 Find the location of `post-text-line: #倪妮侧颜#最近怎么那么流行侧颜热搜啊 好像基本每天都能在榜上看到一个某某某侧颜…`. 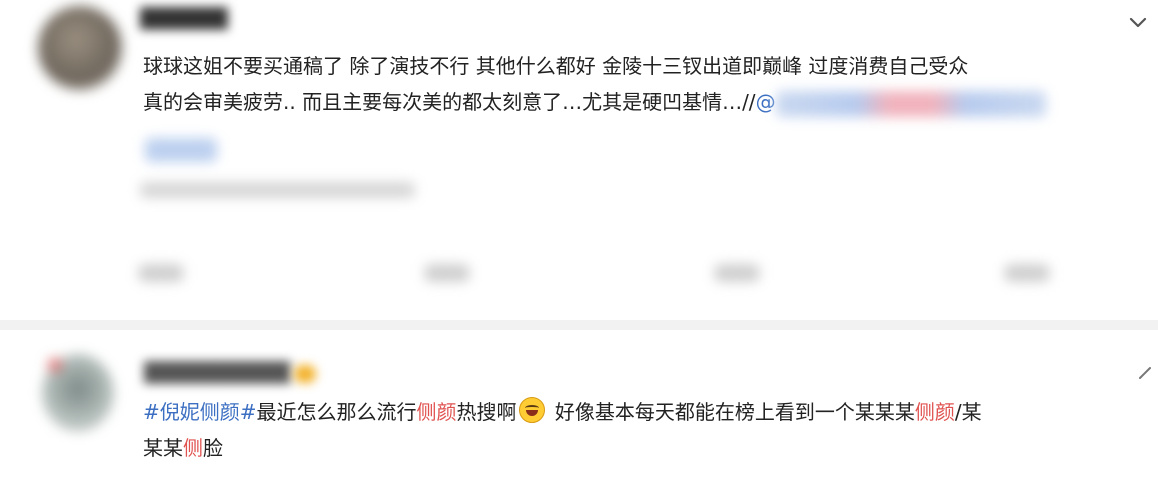

post-text-line: #倪妮侧颜#最近怎么那么流行侧颜热搜啊 好像基本每天都能在榜上看到一个某某某侧颜… is located at coordinates (562, 412).